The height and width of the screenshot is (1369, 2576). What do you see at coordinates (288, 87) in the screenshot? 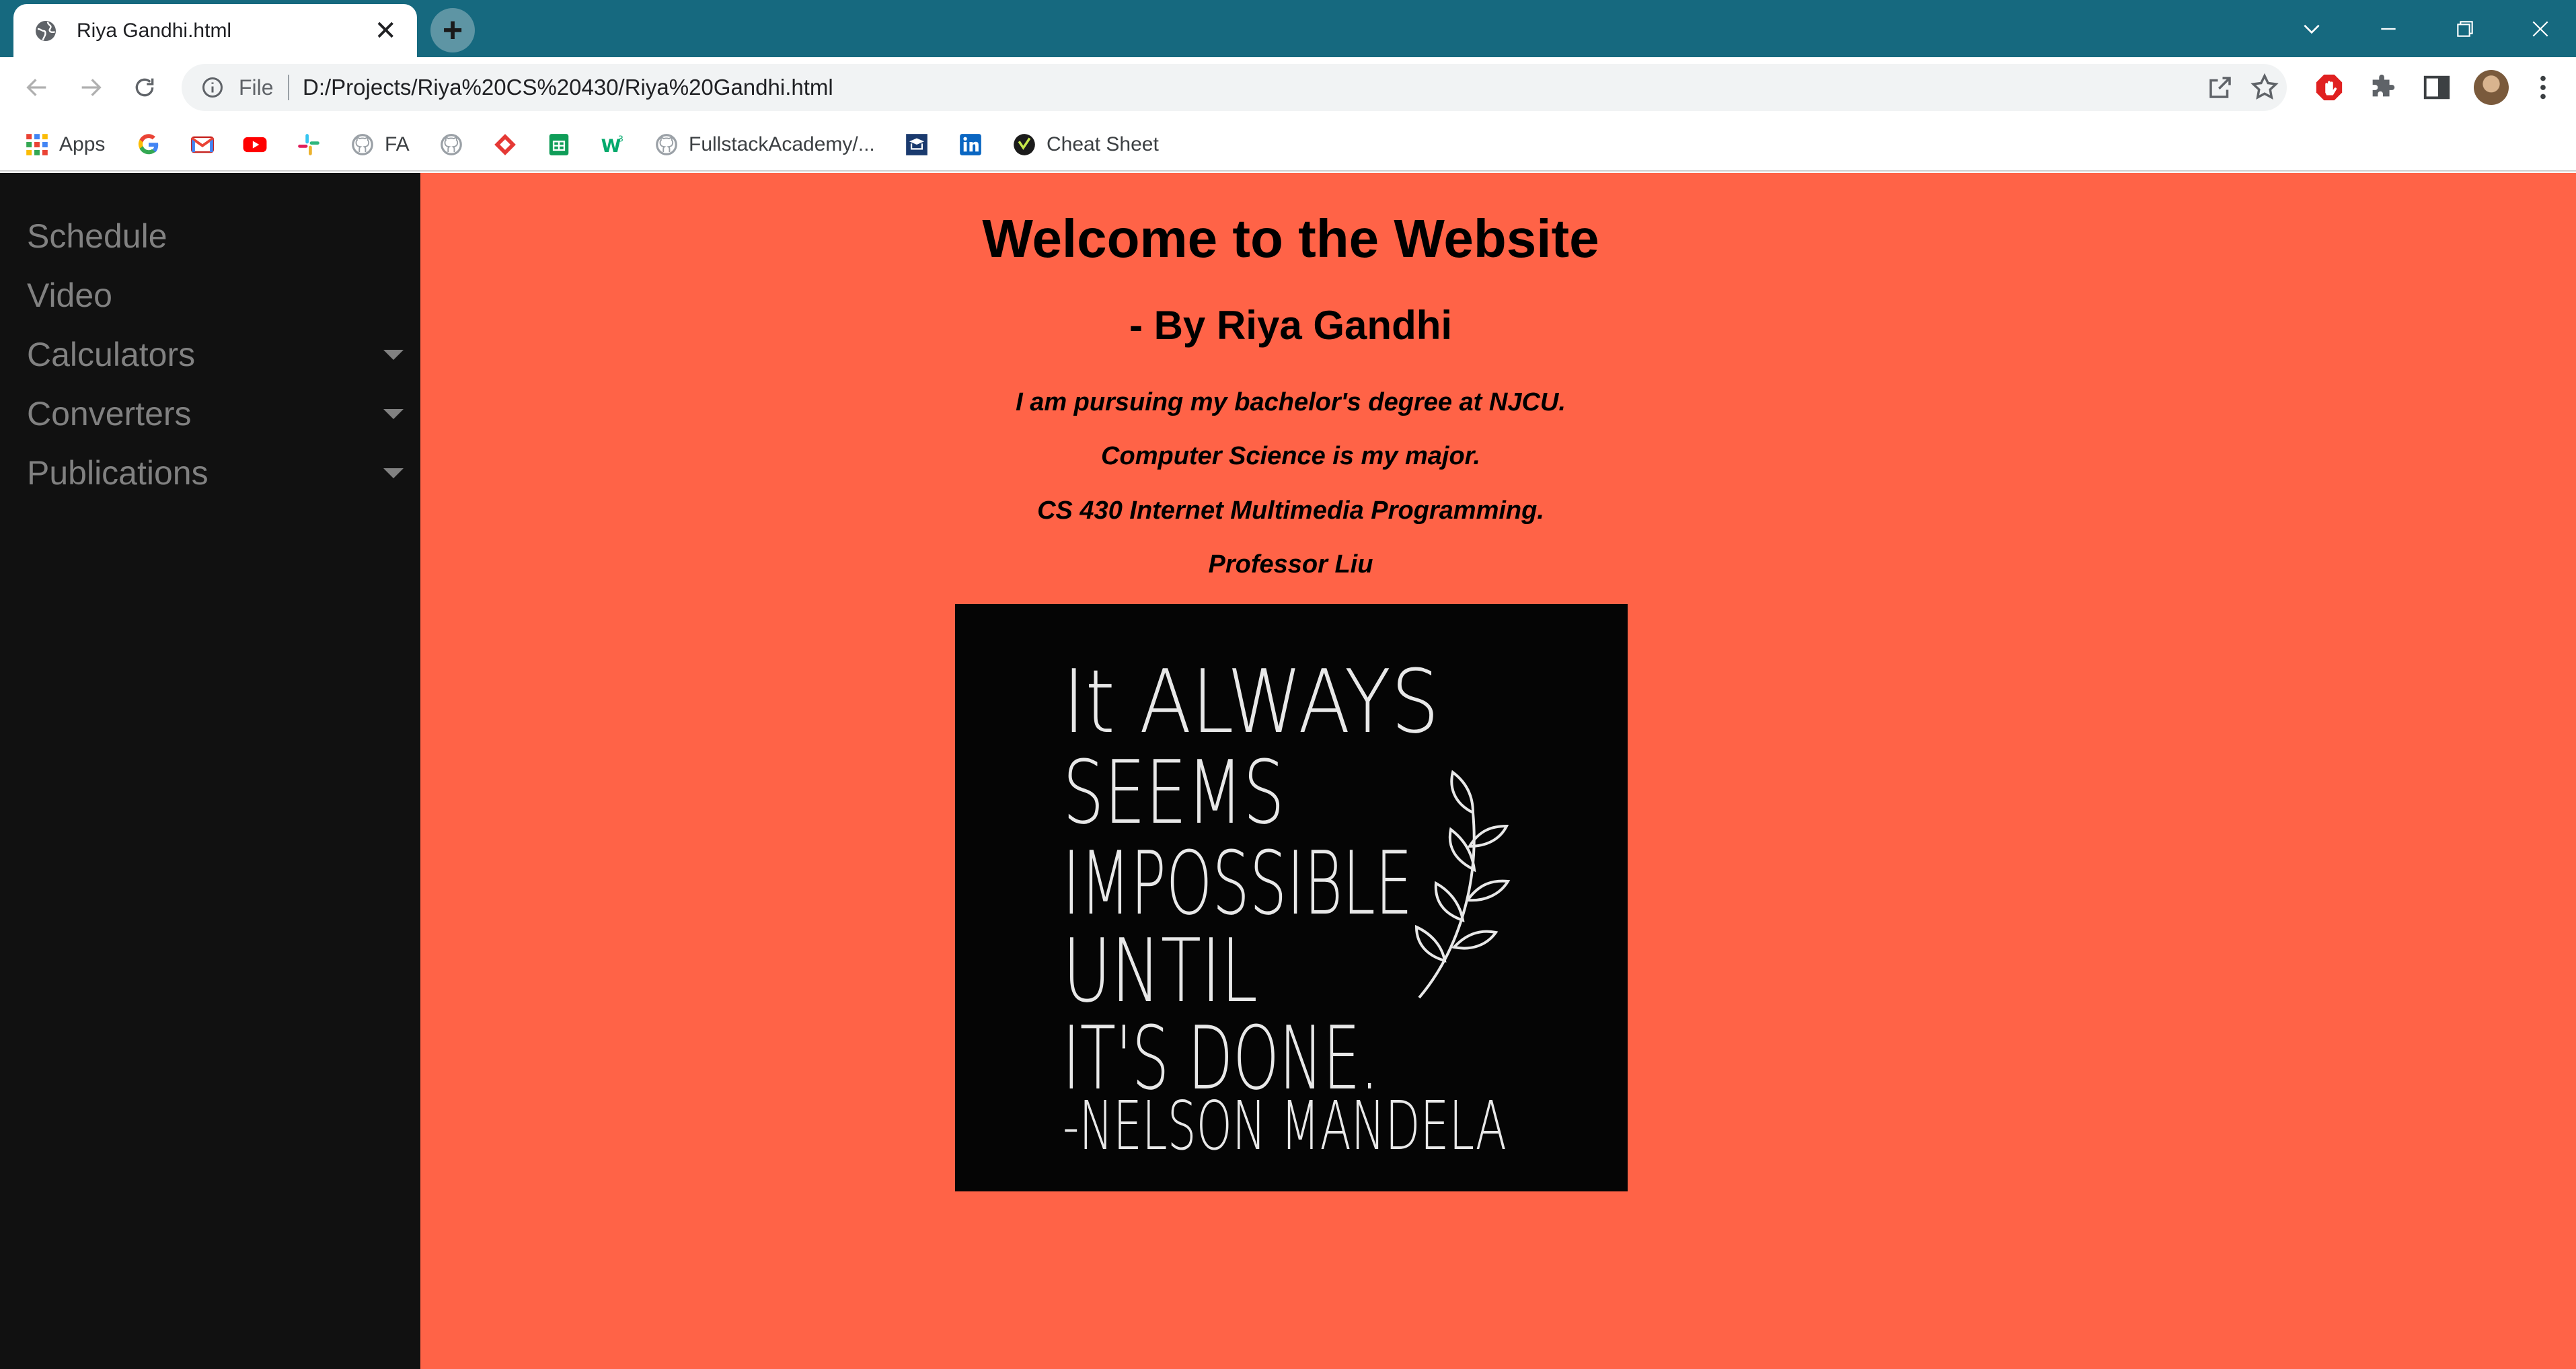
I see `address-divider` at bounding box center [288, 87].